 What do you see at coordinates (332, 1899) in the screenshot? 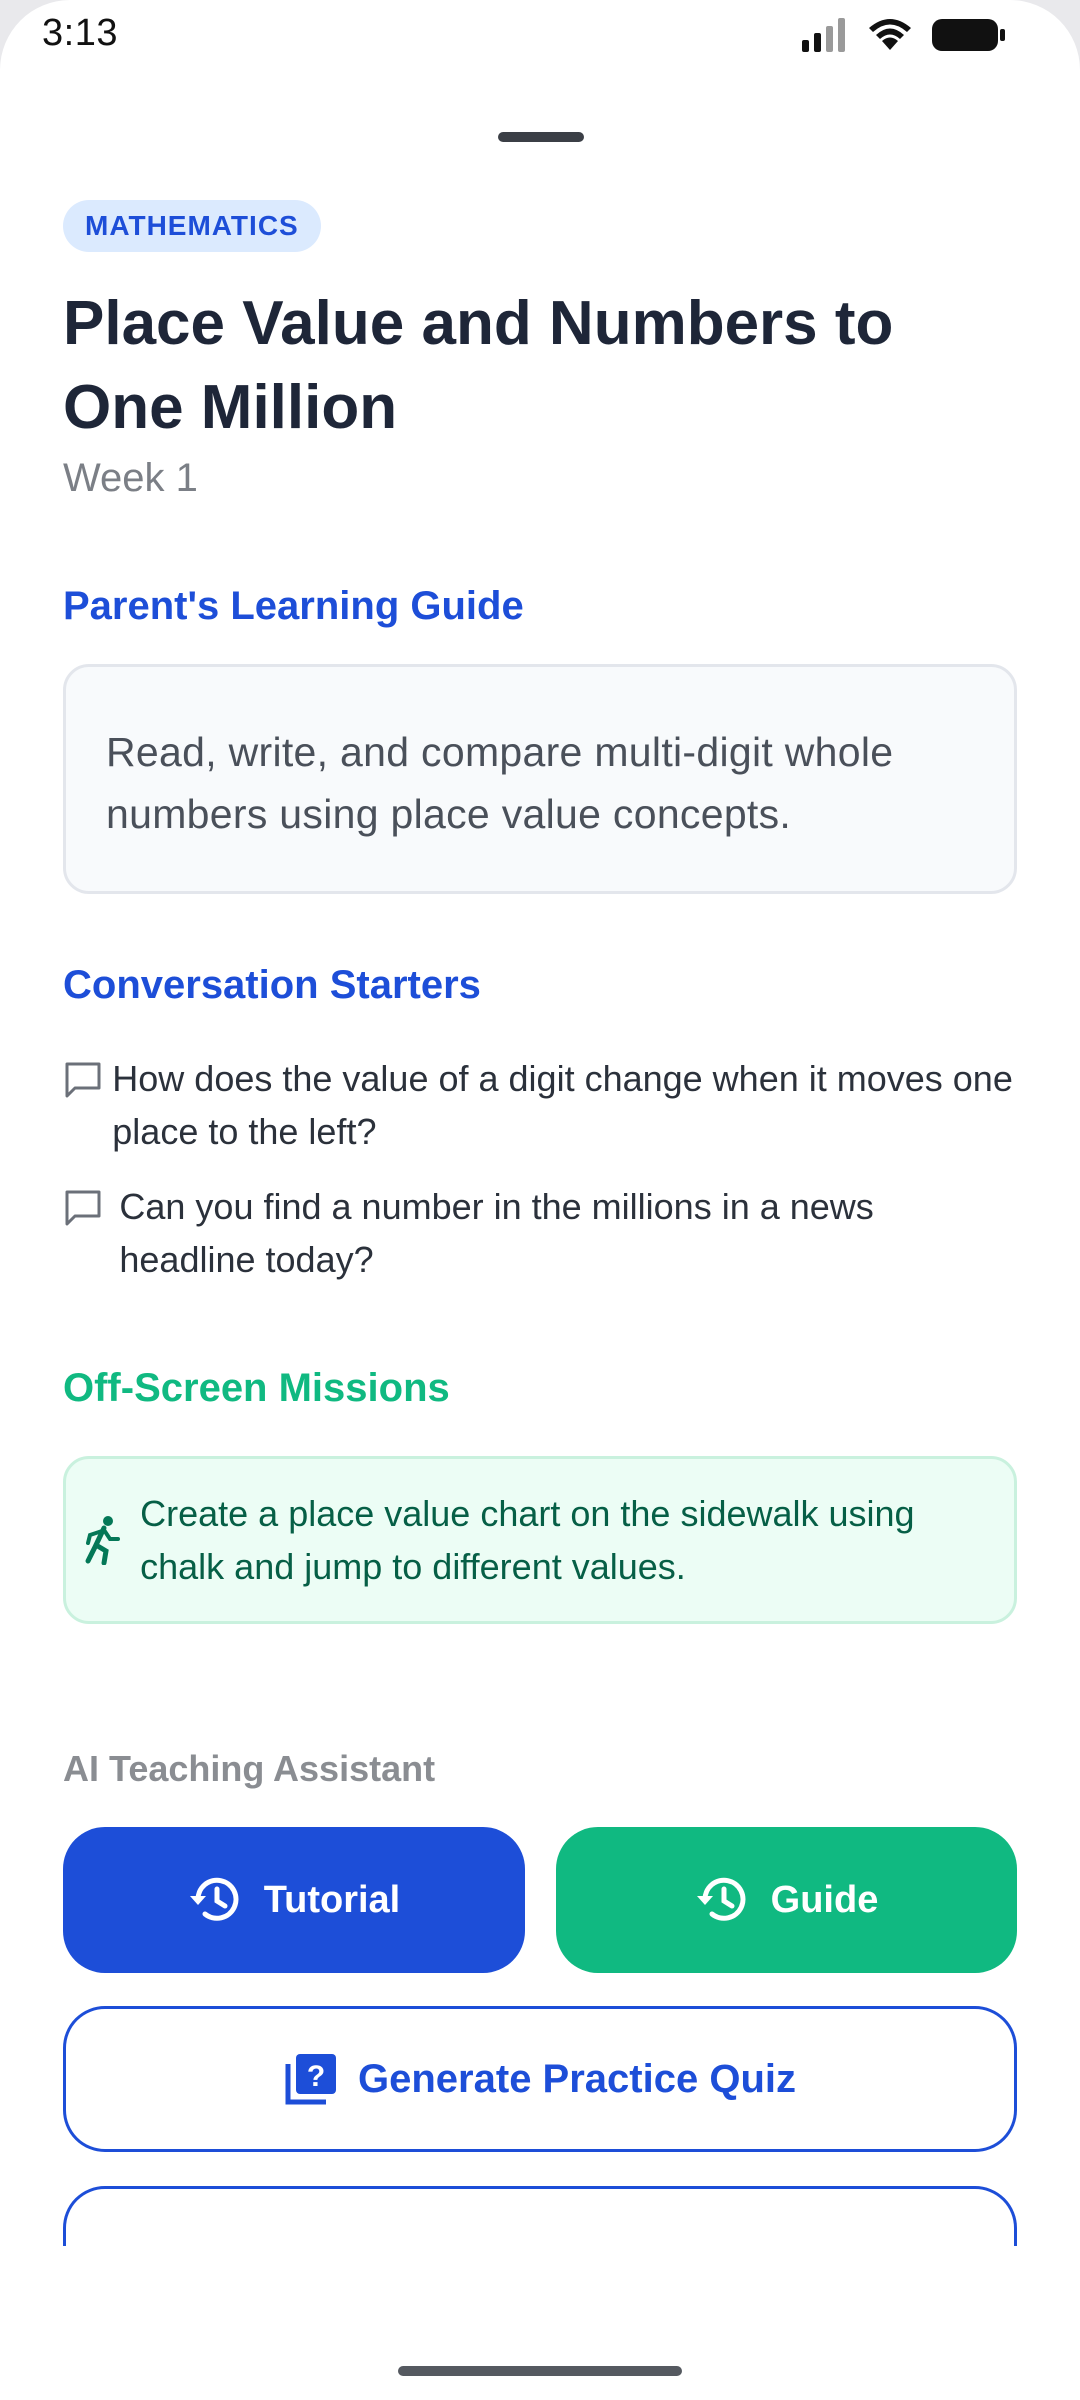
I see `tutorial-button-label: Tutorial` at bounding box center [332, 1899].